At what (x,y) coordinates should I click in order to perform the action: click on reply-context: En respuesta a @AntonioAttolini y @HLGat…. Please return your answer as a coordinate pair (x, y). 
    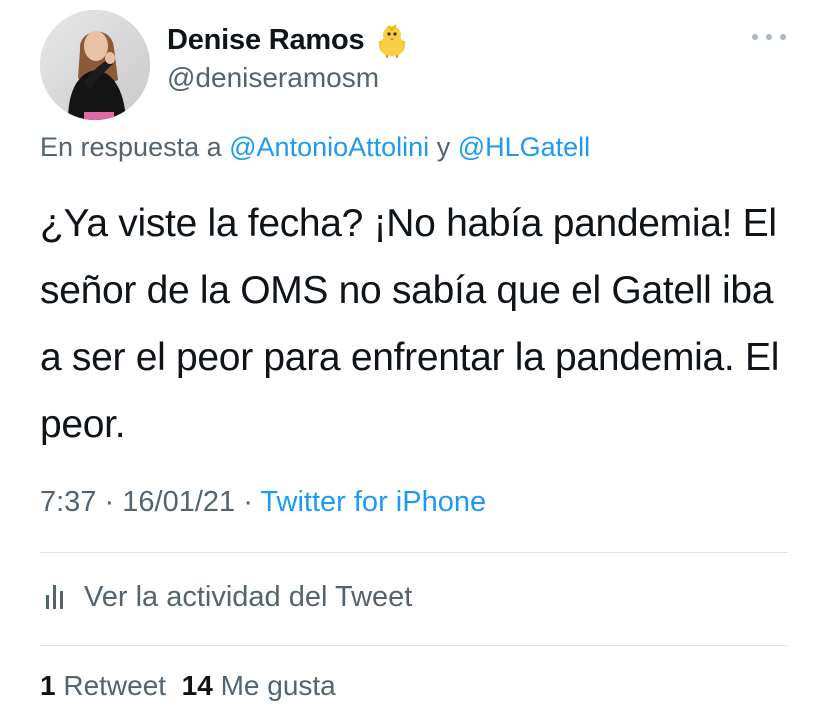
    Looking at the image, I should click on (315, 147).